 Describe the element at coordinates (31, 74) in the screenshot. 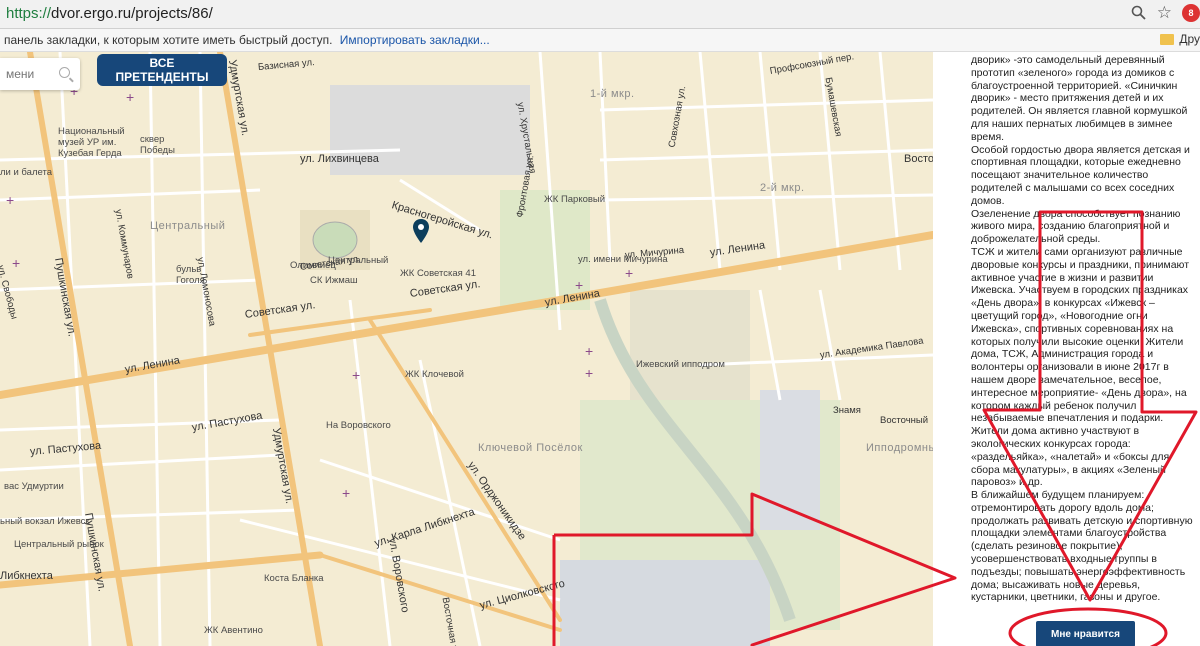

I see `map-search-input` at that location.